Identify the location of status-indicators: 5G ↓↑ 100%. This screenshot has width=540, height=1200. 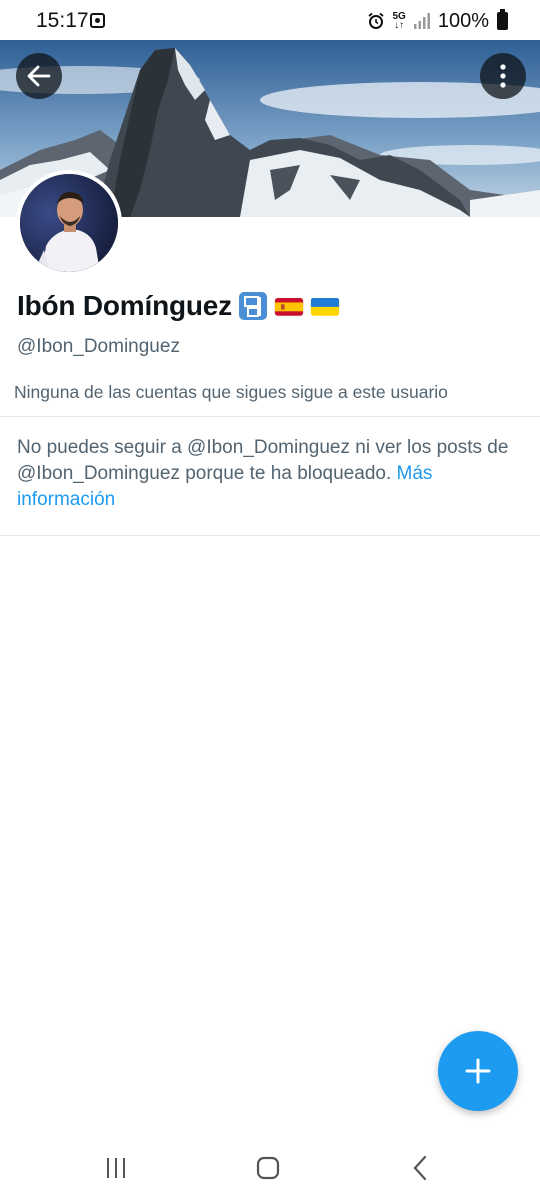
(437, 21).